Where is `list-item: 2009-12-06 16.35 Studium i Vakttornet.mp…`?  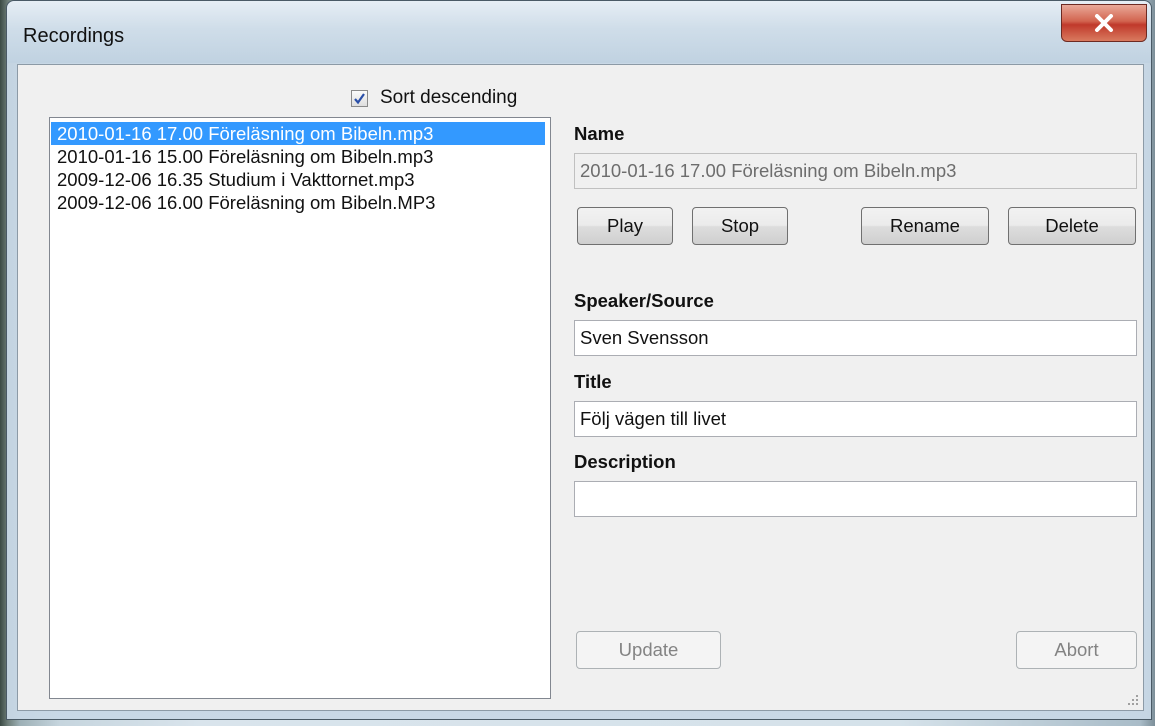
list-item: 2009-12-06 16.35 Studium i Vakttornet.mp… is located at coordinates (298, 179).